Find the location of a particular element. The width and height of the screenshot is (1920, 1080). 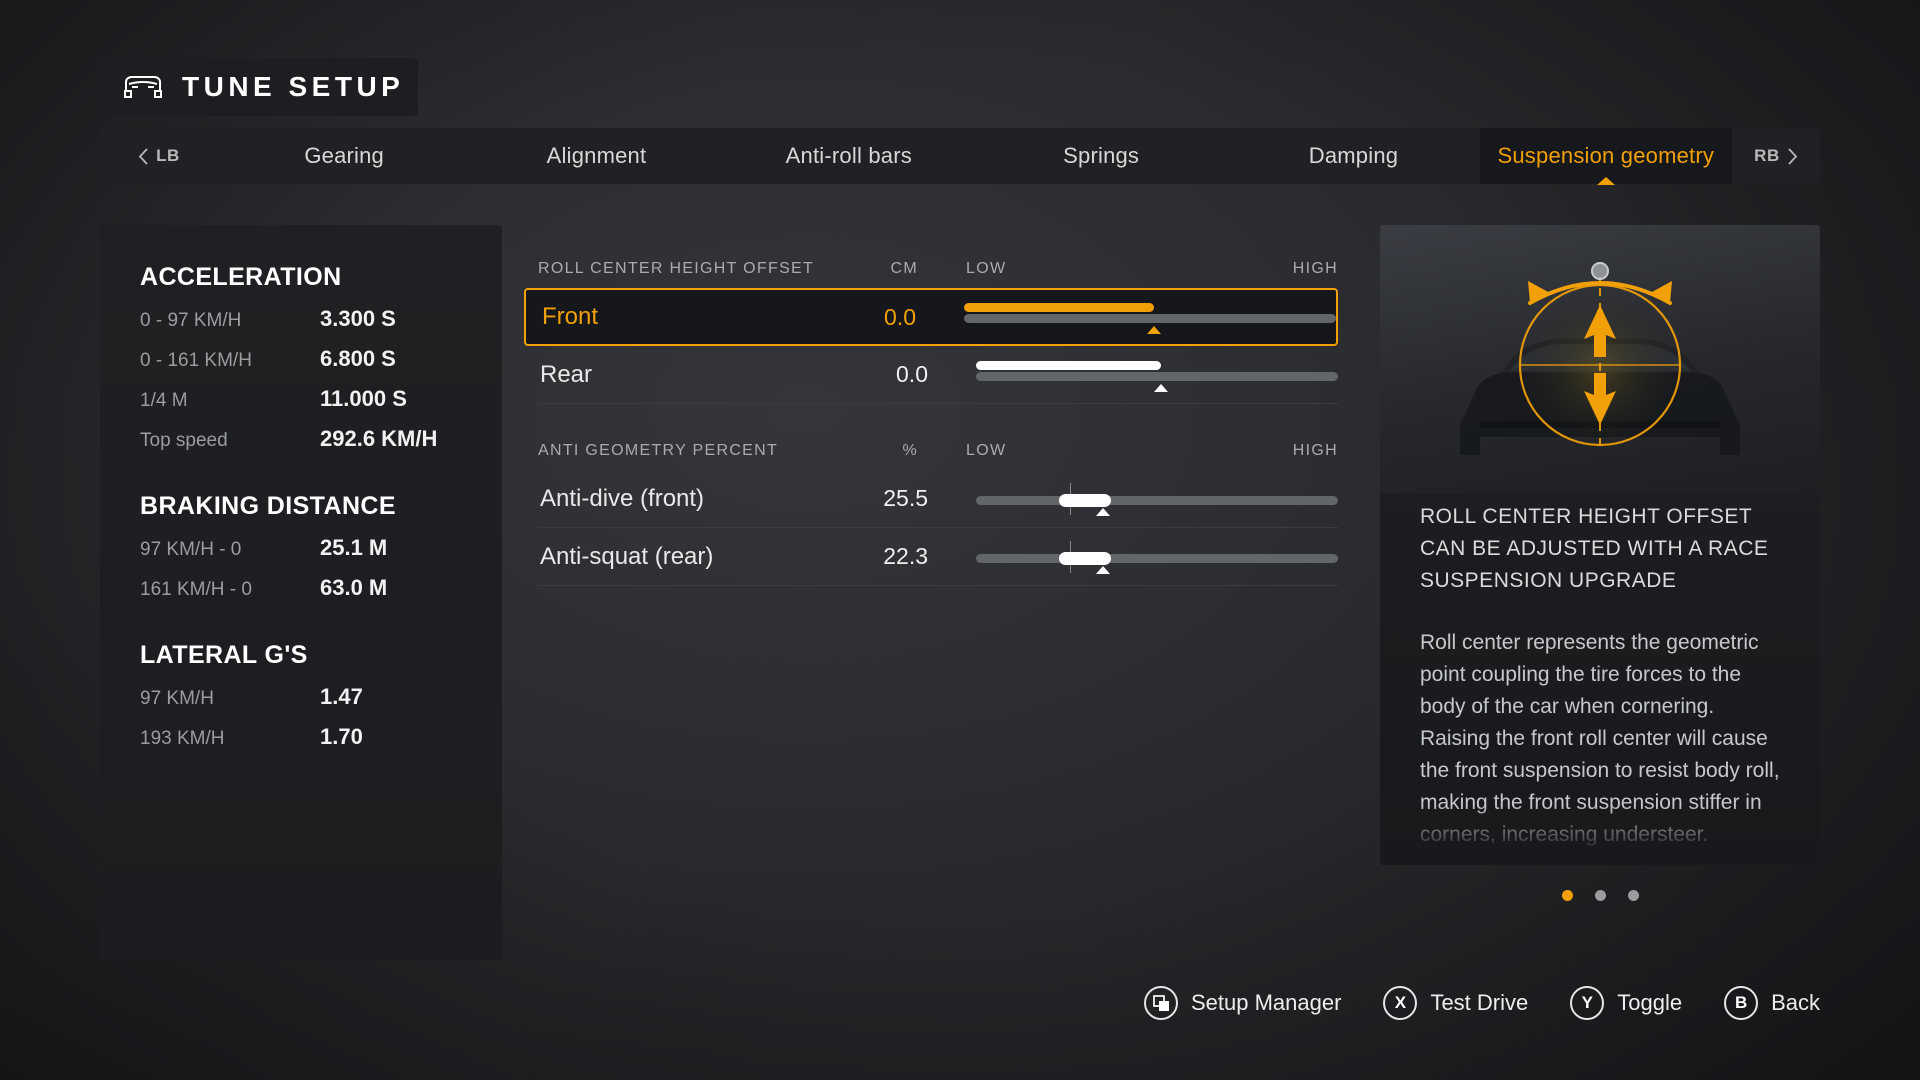

setting-name: Anti-squat (rear) is located at coordinates (627, 556).